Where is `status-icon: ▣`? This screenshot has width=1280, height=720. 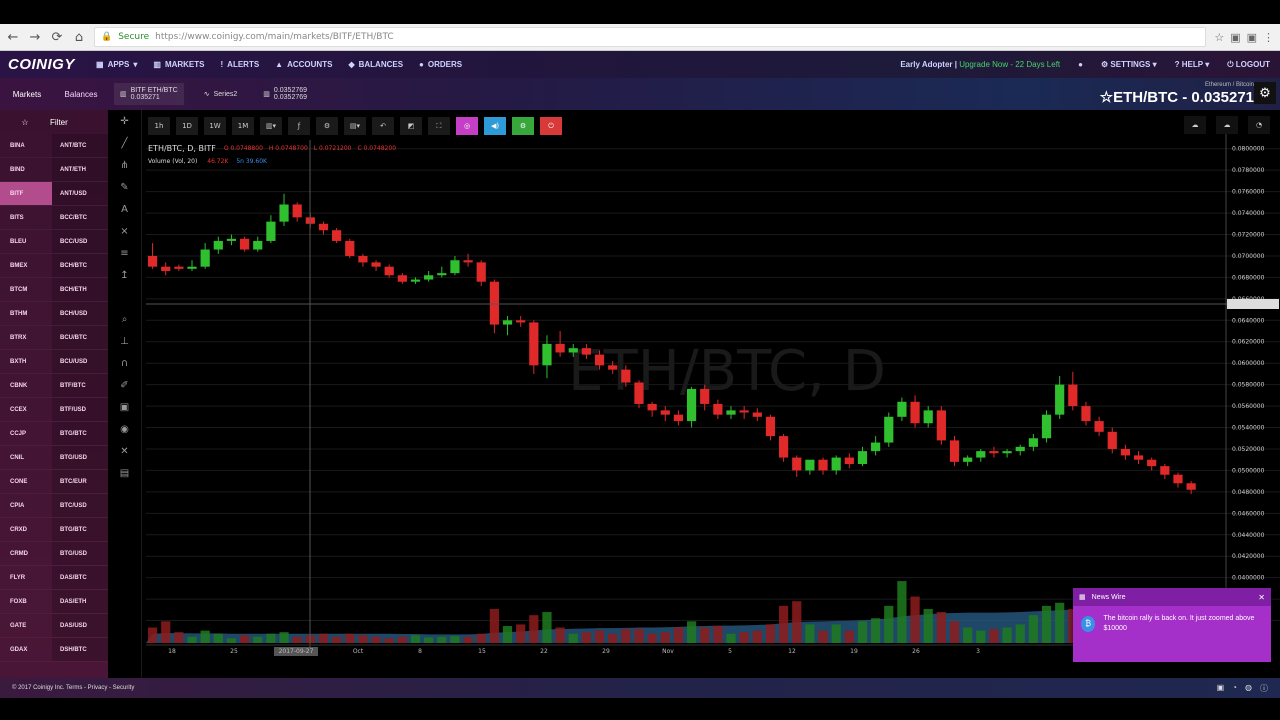 status-icon: ▣ is located at coordinates (1221, 688).